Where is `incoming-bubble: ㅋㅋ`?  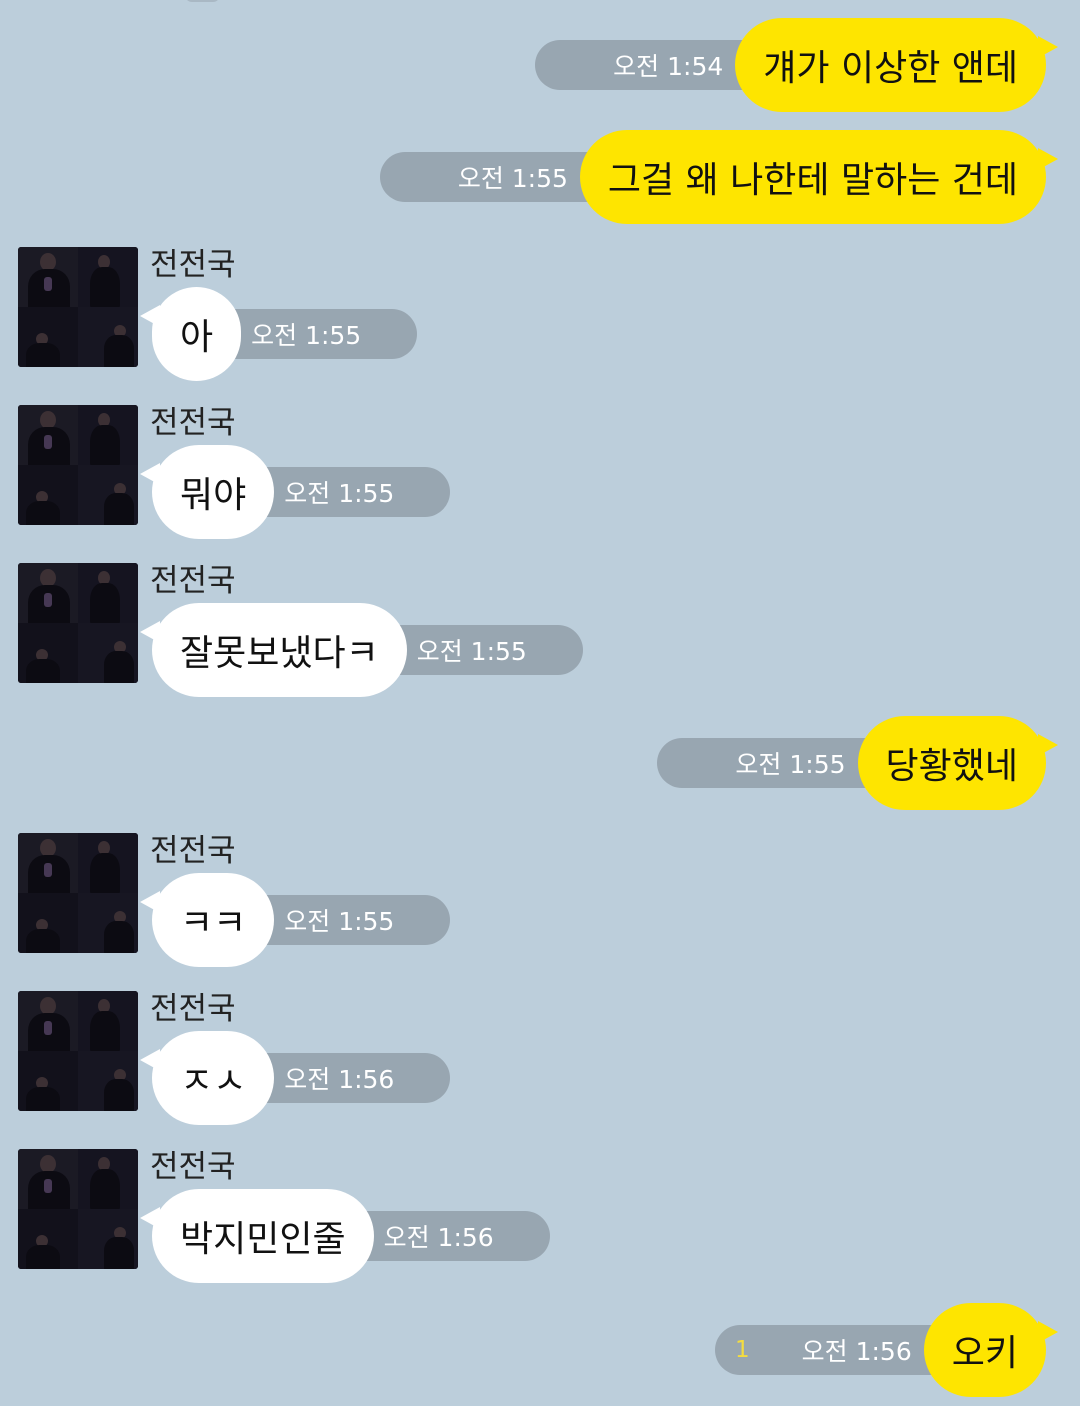 incoming-bubble: ㅋㅋ is located at coordinates (207, 920).